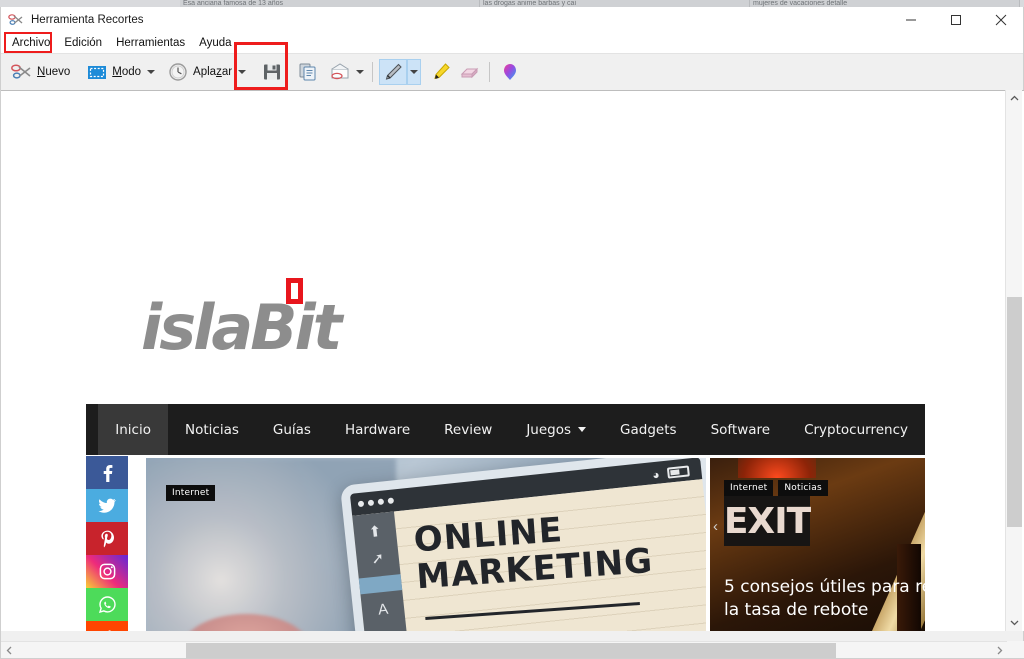 This screenshot has height=659, width=1024. I want to click on eraser-icon, so click(469, 72).